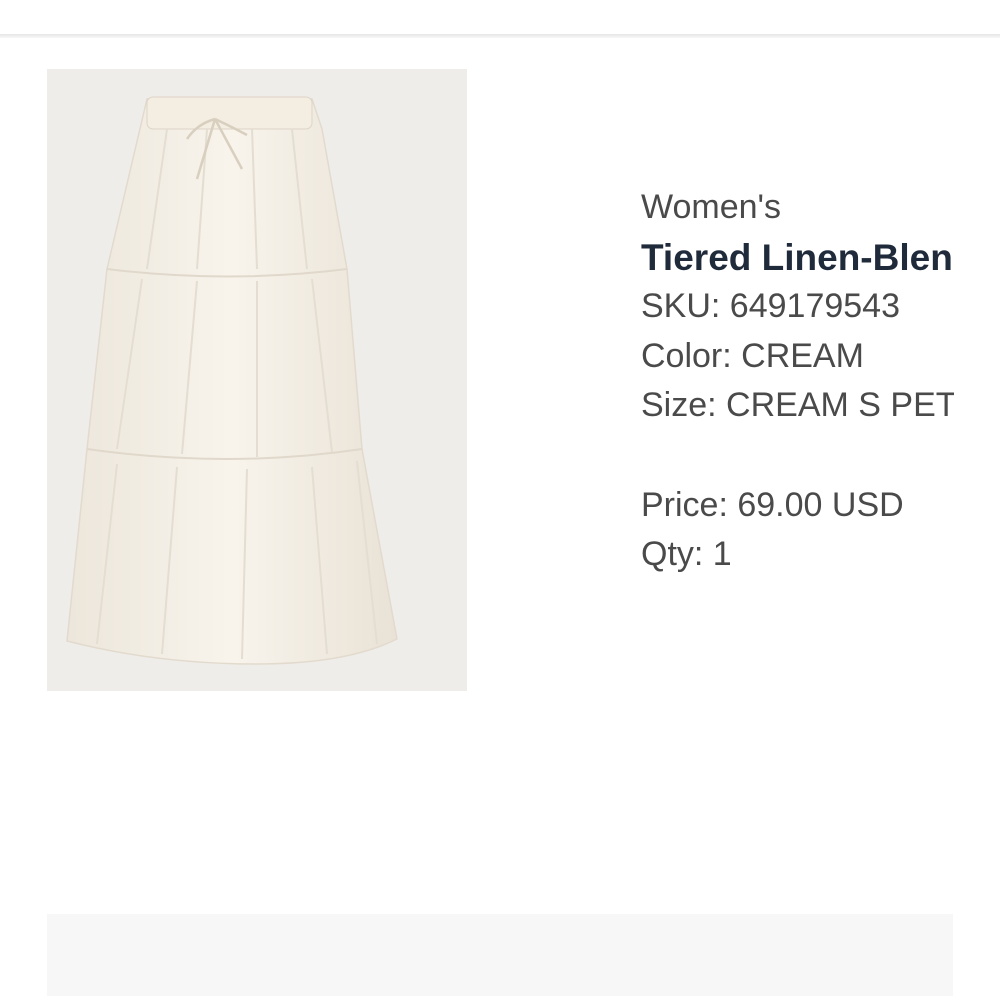 The image size is (1000, 996). What do you see at coordinates (711, 207) in the screenshot?
I see `product-category: Women's` at bounding box center [711, 207].